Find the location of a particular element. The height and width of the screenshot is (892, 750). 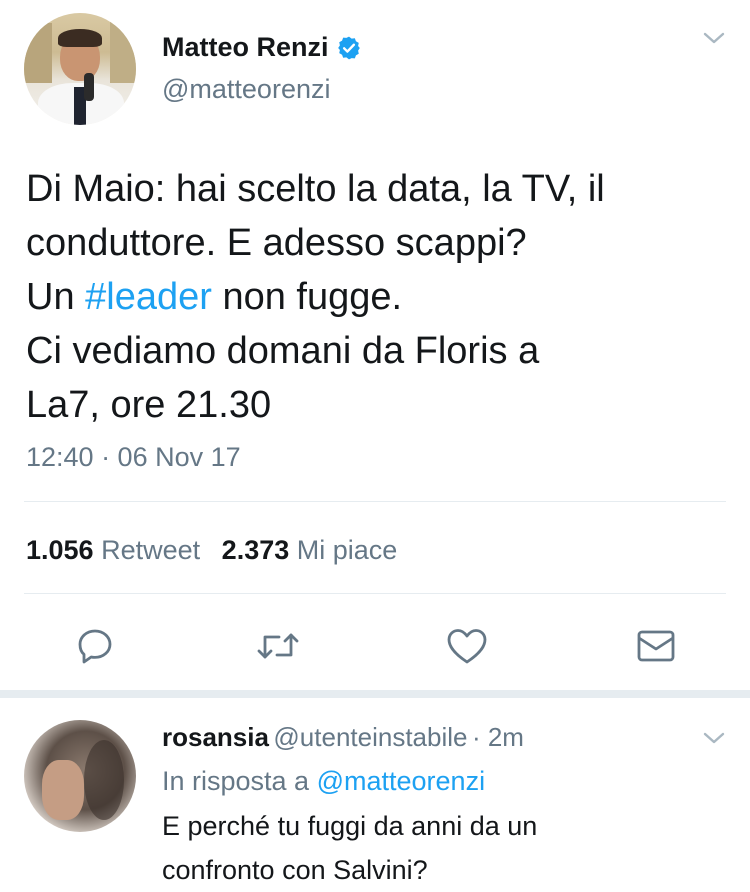

reply-chevron-down-icon is located at coordinates (714, 740).